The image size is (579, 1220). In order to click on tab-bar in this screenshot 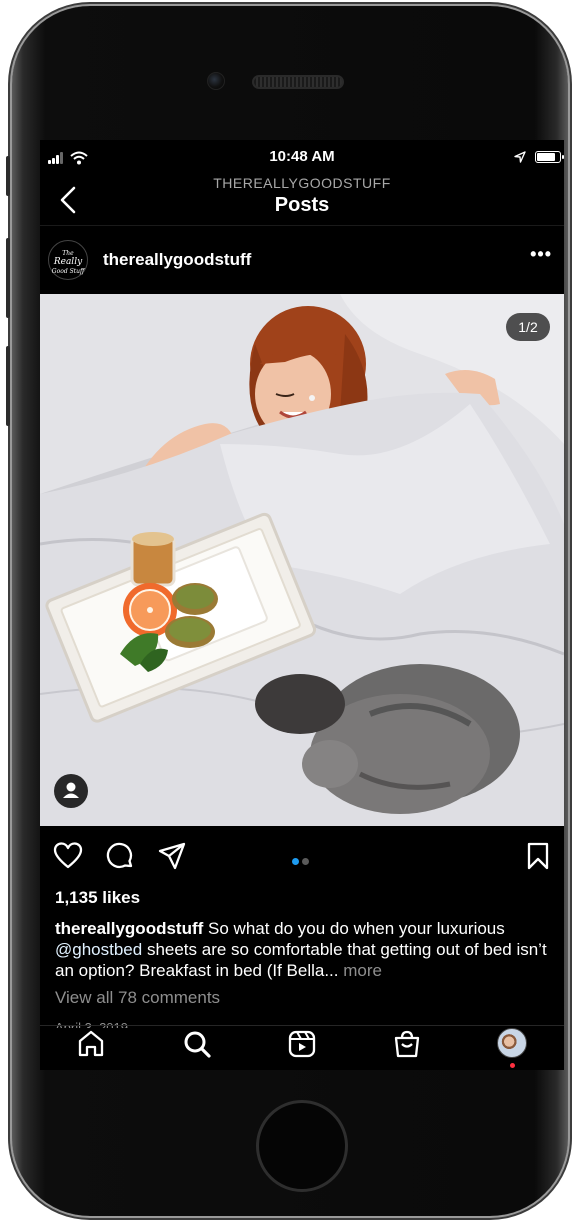, I will do `click(302, 1048)`.